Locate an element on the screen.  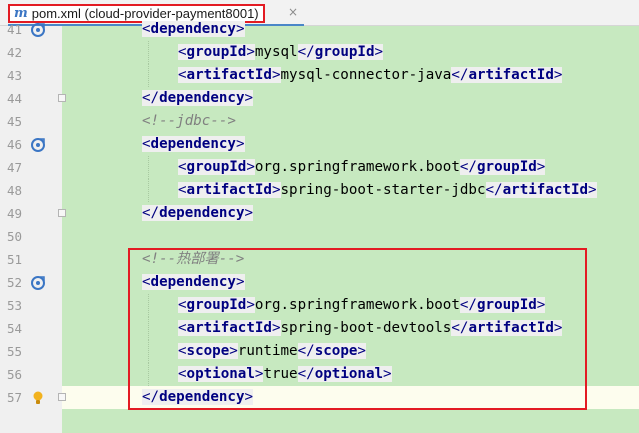
code-line-55: 55 <scope>runtime</scope> is located at coordinates (319, 351).